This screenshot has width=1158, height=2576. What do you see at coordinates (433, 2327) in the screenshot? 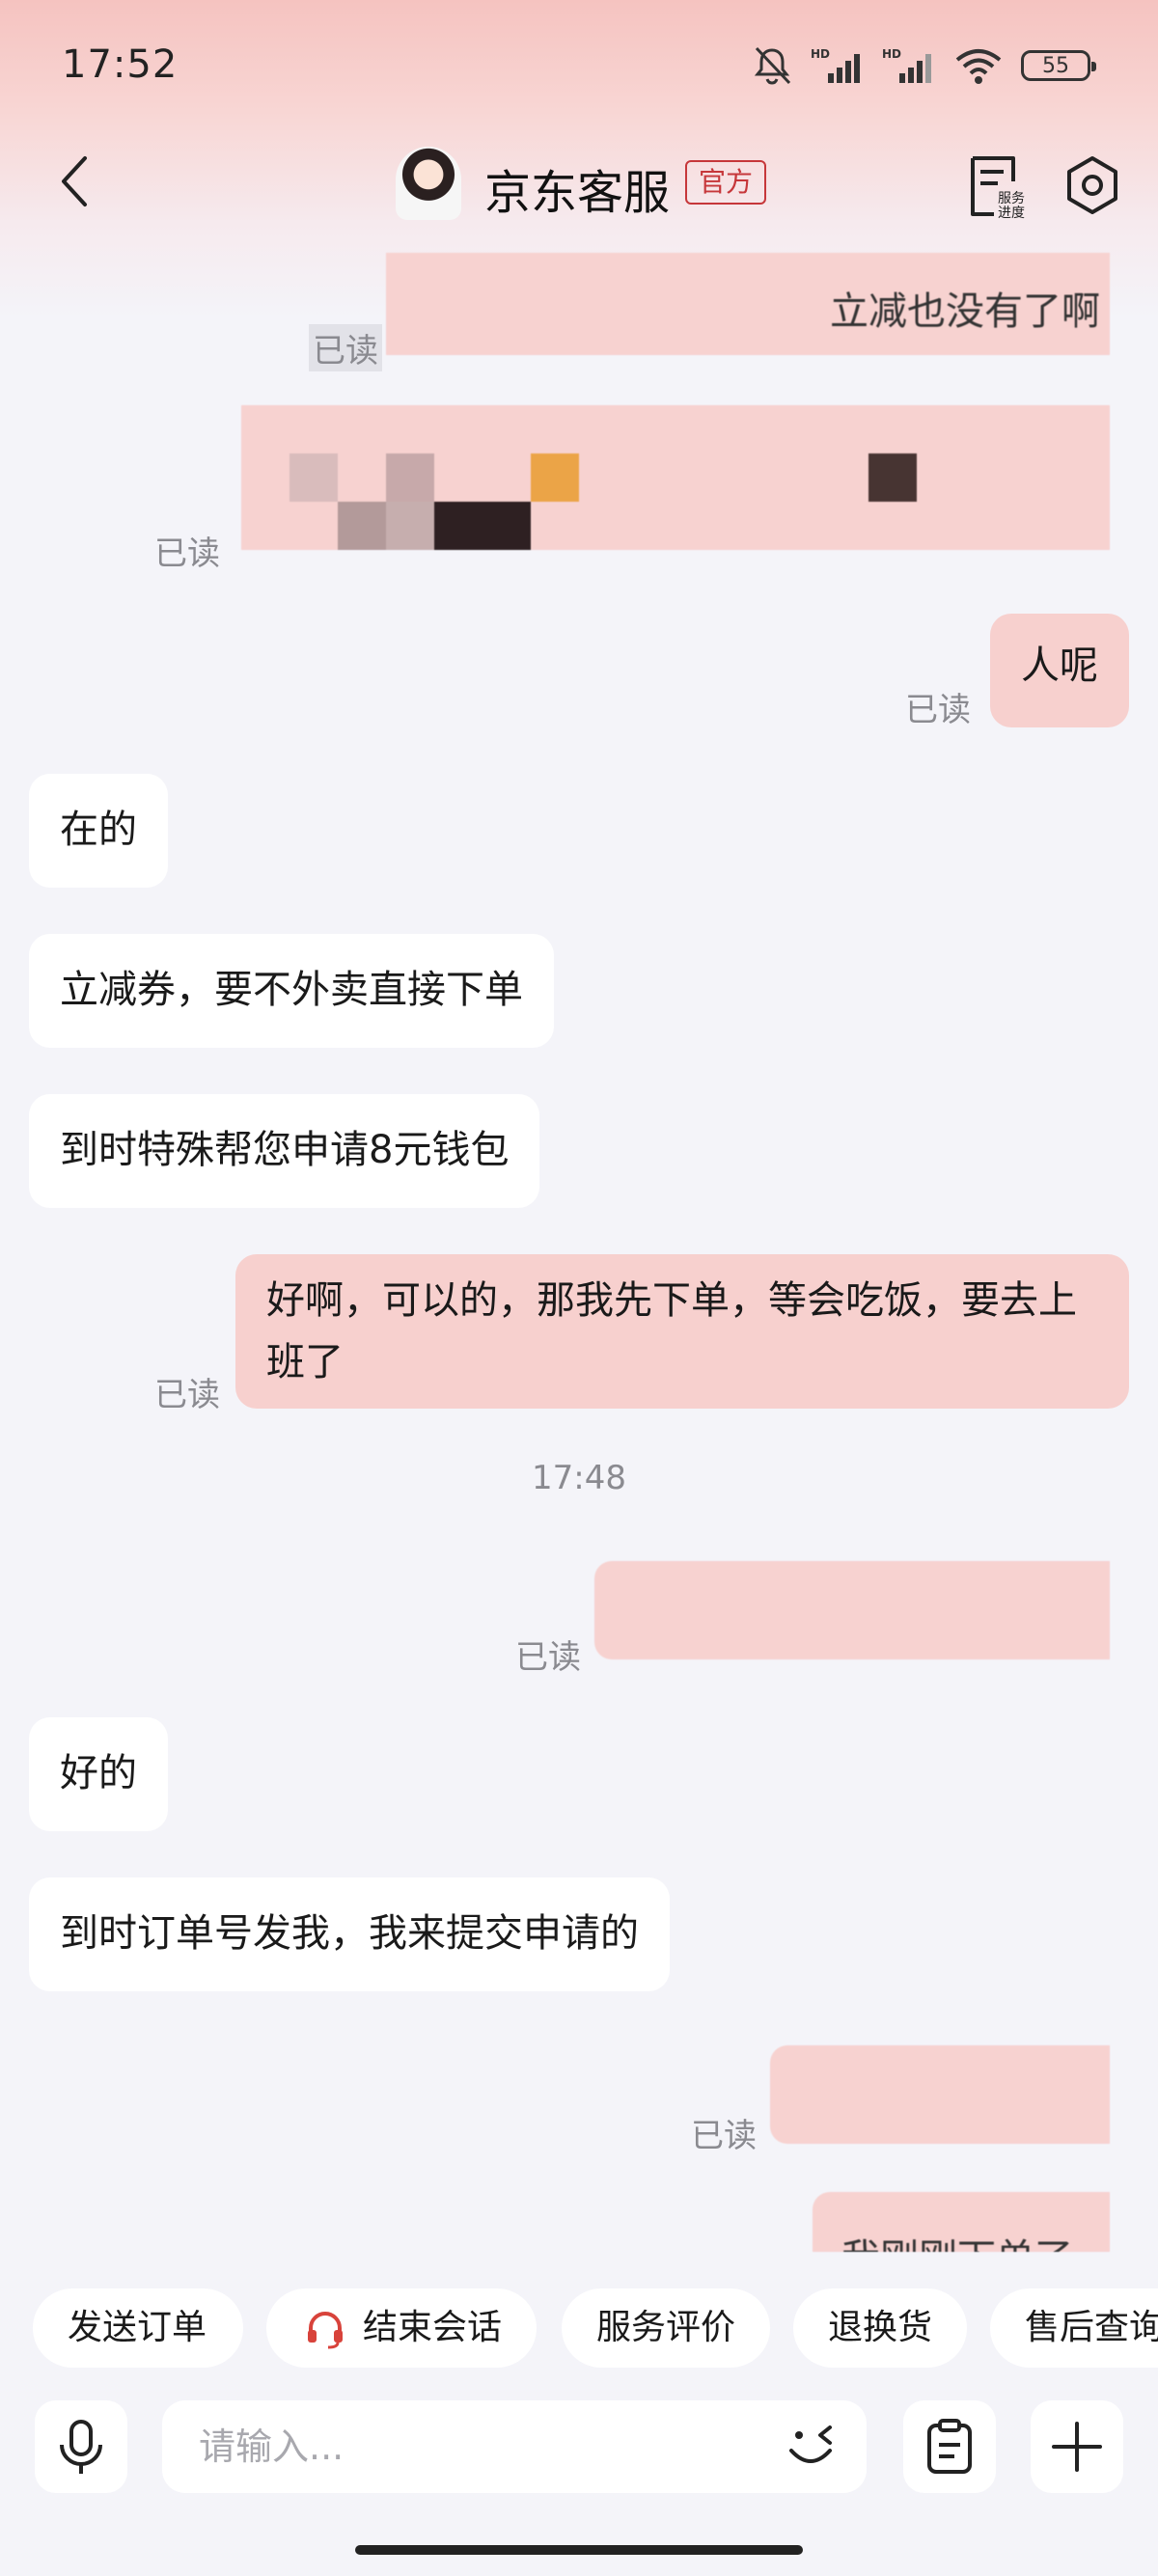
I see `chip-label: 结束会话` at bounding box center [433, 2327].